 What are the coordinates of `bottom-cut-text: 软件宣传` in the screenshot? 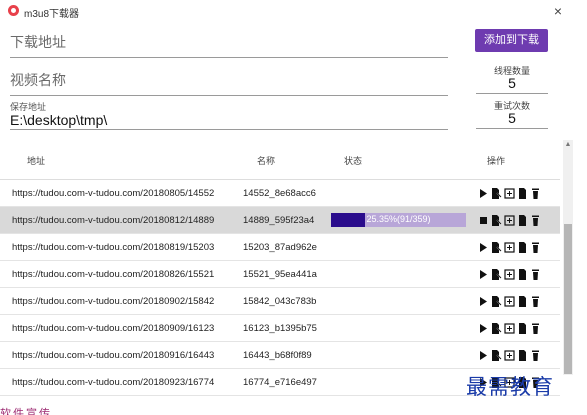 It's located at (26, 411).